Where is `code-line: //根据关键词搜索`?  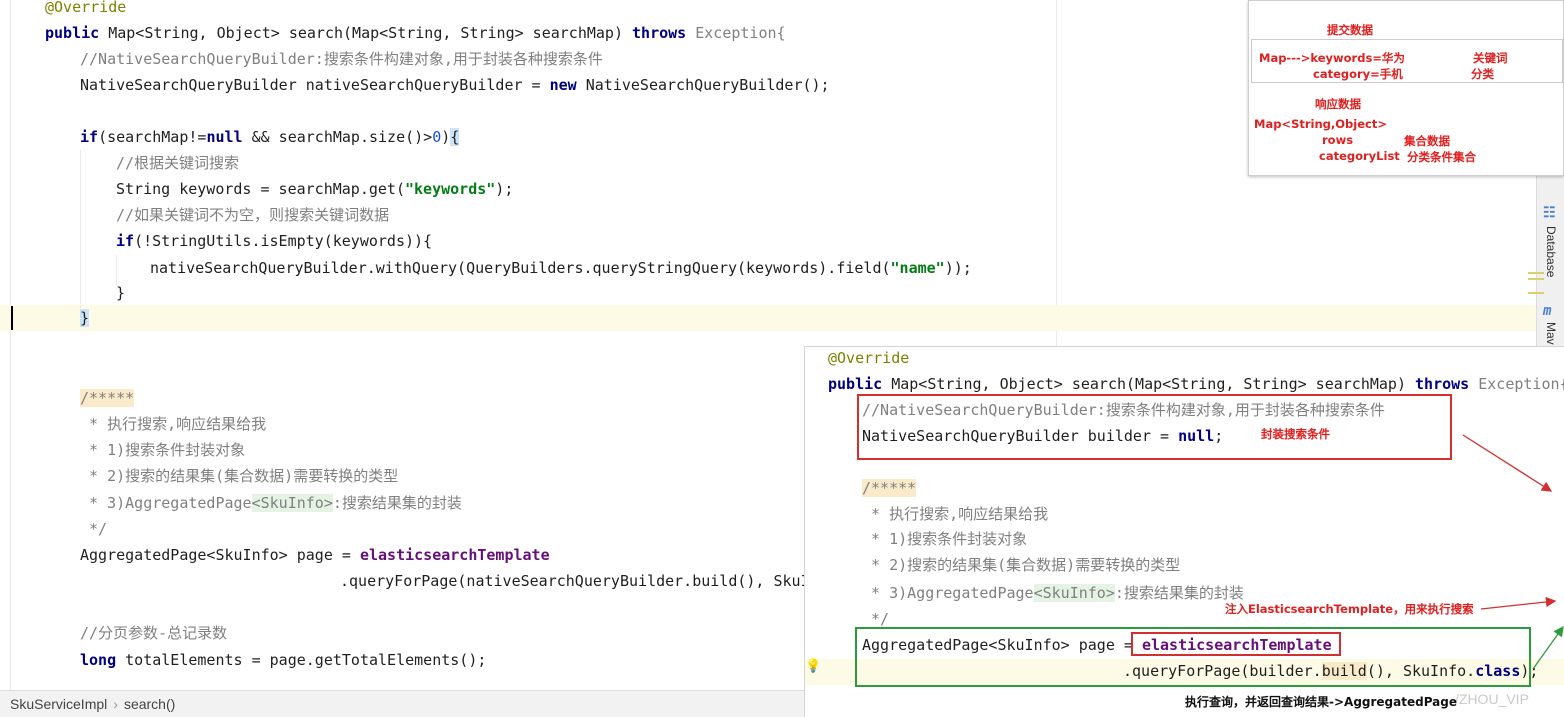 code-line: //根据关键词搜索 is located at coordinates (178, 163).